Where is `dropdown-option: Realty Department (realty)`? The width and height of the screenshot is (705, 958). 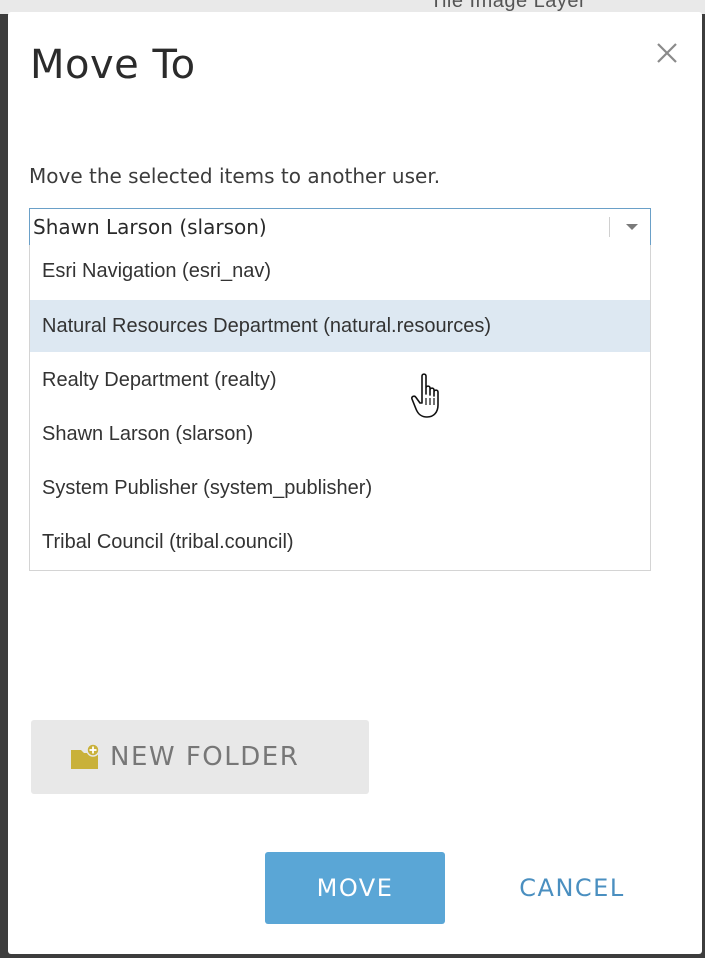 dropdown-option: Realty Department (realty) is located at coordinates (340, 380).